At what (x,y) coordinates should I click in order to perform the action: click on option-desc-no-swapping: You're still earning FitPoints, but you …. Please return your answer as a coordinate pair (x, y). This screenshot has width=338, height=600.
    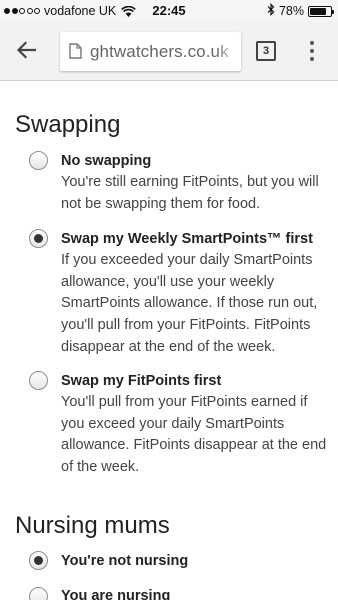
    Looking at the image, I should click on (190, 193).